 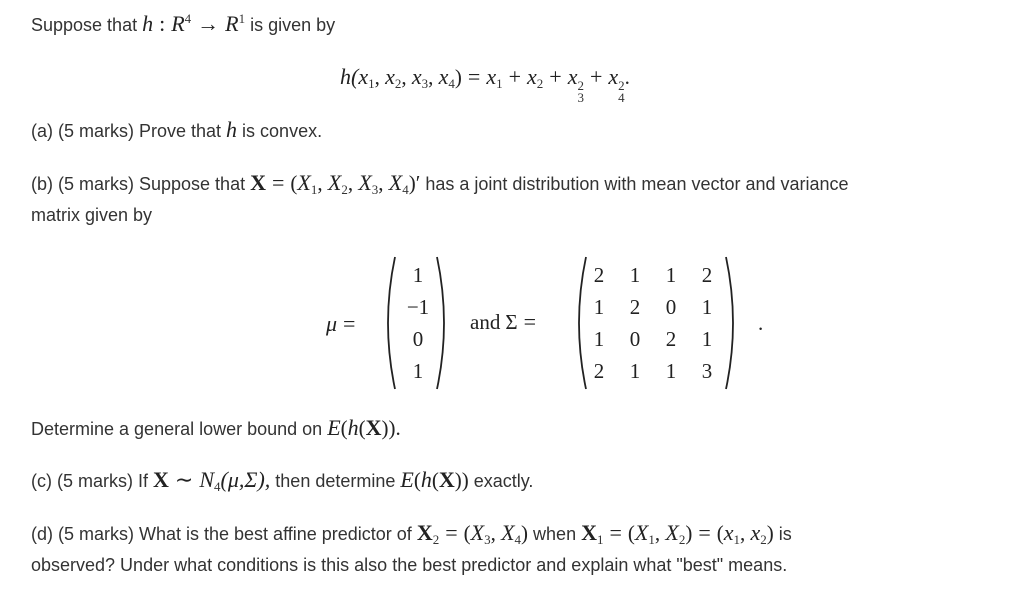 What do you see at coordinates (499, 83) in the screenshot?
I see `term-sub: 1` at bounding box center [499, 83].